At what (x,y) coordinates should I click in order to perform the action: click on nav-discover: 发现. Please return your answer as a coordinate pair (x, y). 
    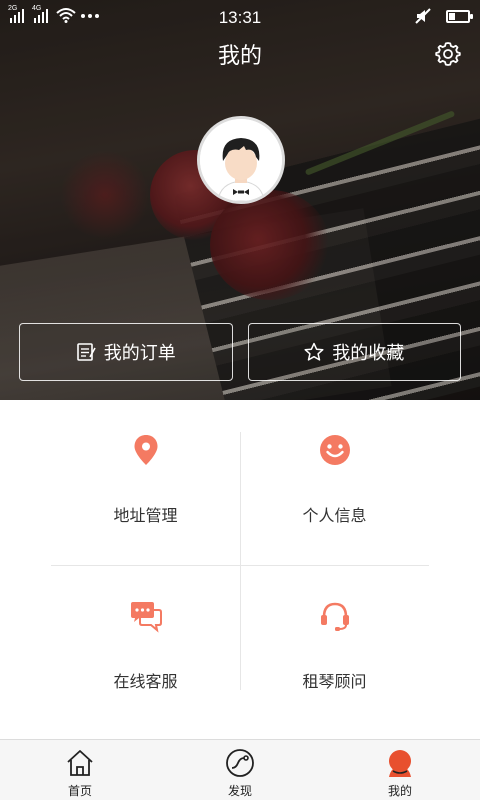
    Looking at the image, I should click on (240, 770).